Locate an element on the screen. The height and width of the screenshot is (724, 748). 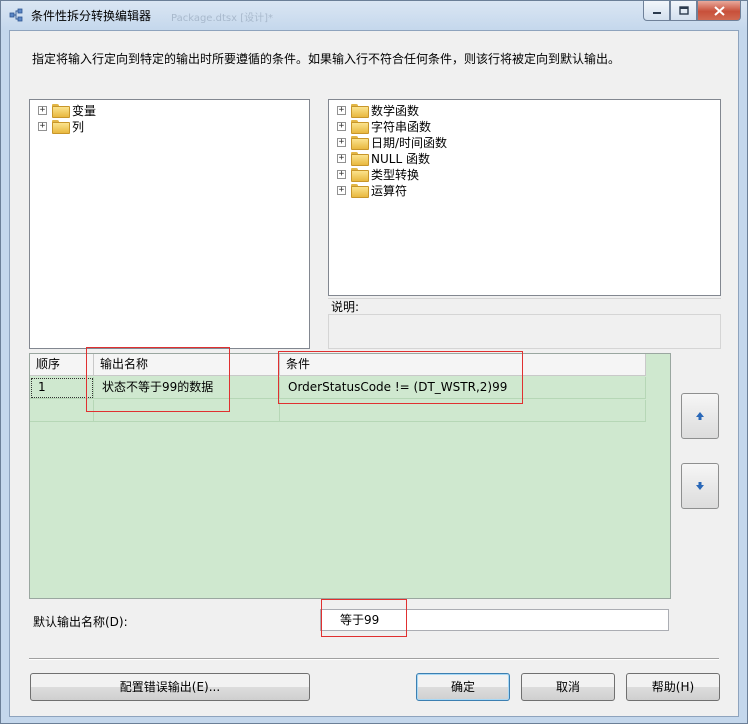
description-label: 说明: is located at coordinates (524, 306).